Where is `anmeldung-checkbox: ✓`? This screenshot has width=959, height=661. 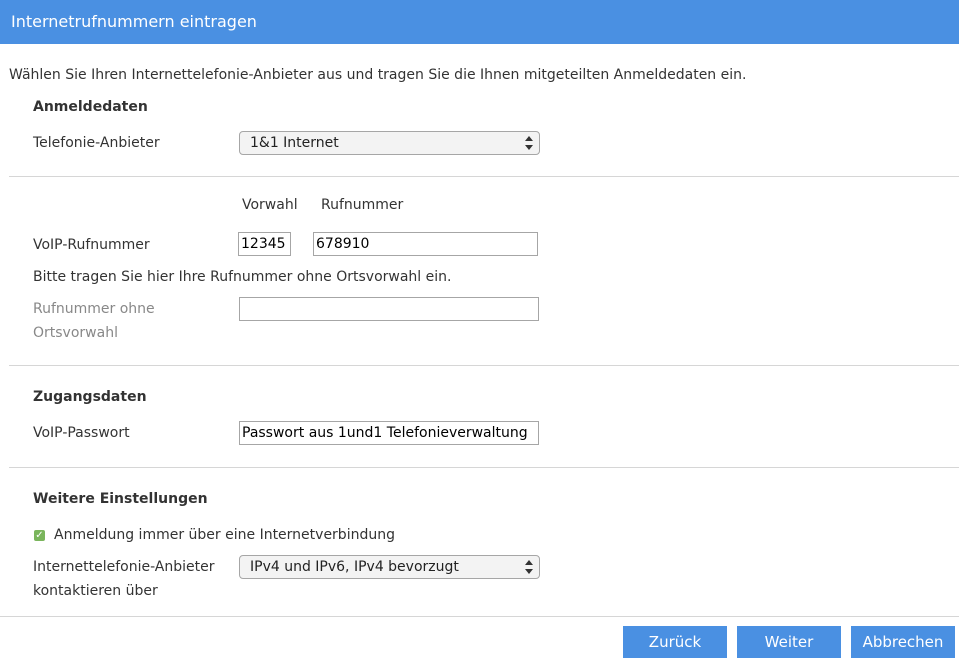
anmeldung-checkbox: ✓ is located at coordinates (39, 535).